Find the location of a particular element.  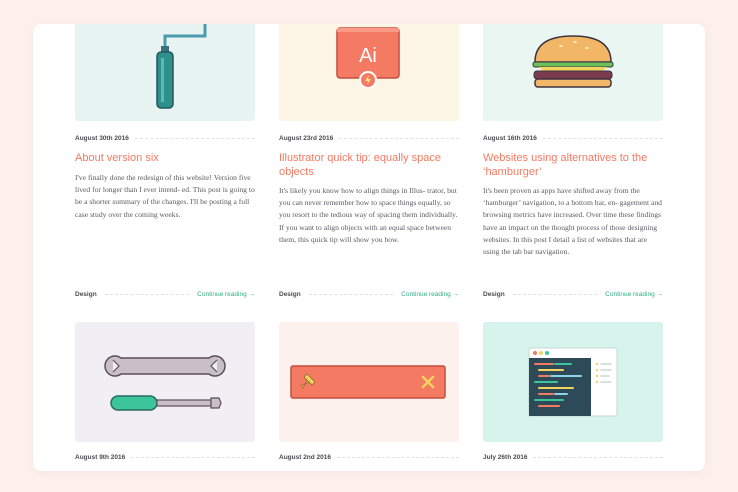

illustrator-logo-text: Ai is located at coordinates (368, 56).